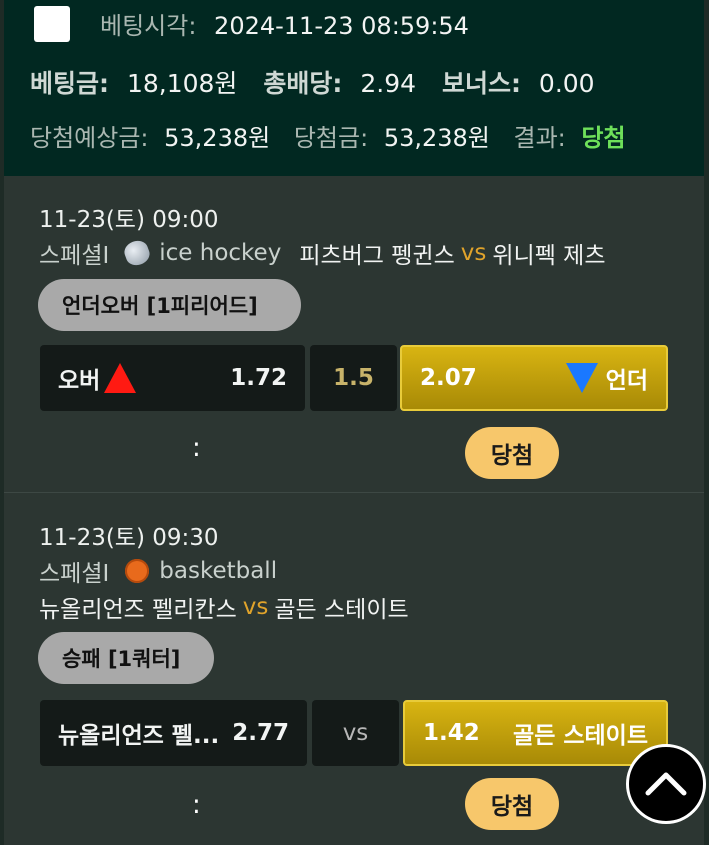 The height and width of the screenshot is (845, 709). I want to click on bet-time-row: 베팅시각: 2024-11-23 08:59:54, so click(284, 23).